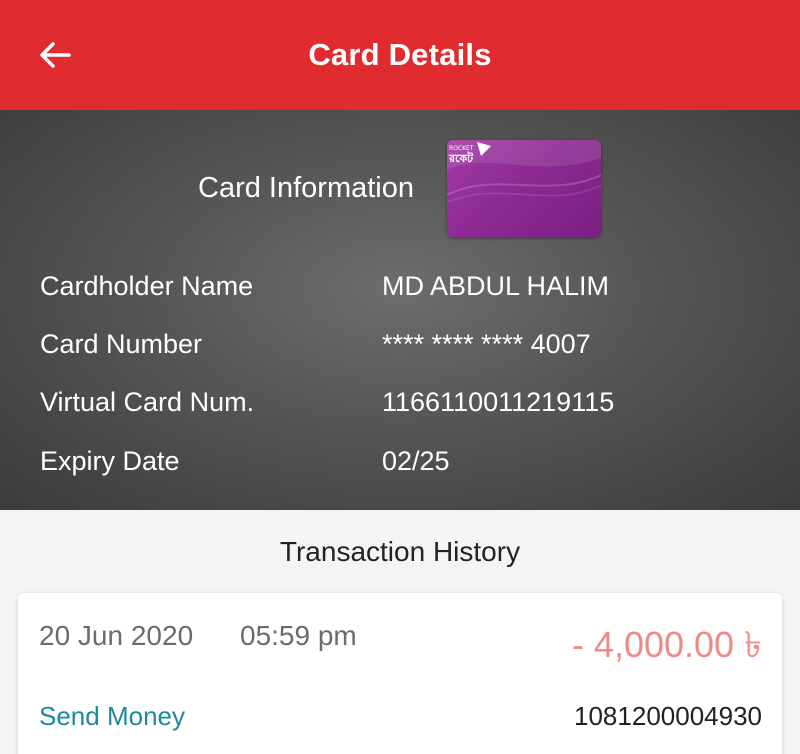  What do you see at coordinates (298, 635) in the screenshot?
I see `transaction-time: 05:59 pm` at bounding box center [298, 635].